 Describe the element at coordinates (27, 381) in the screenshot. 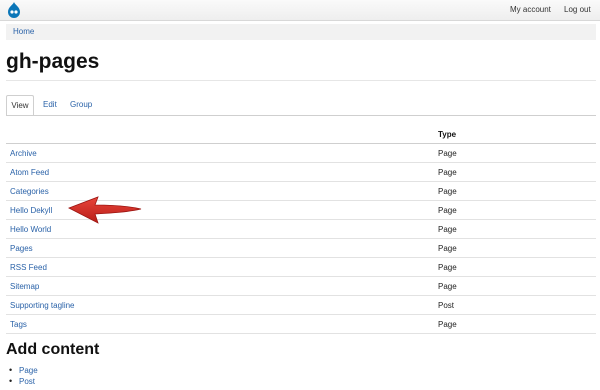

I see `add-post-link: Post` at that location.